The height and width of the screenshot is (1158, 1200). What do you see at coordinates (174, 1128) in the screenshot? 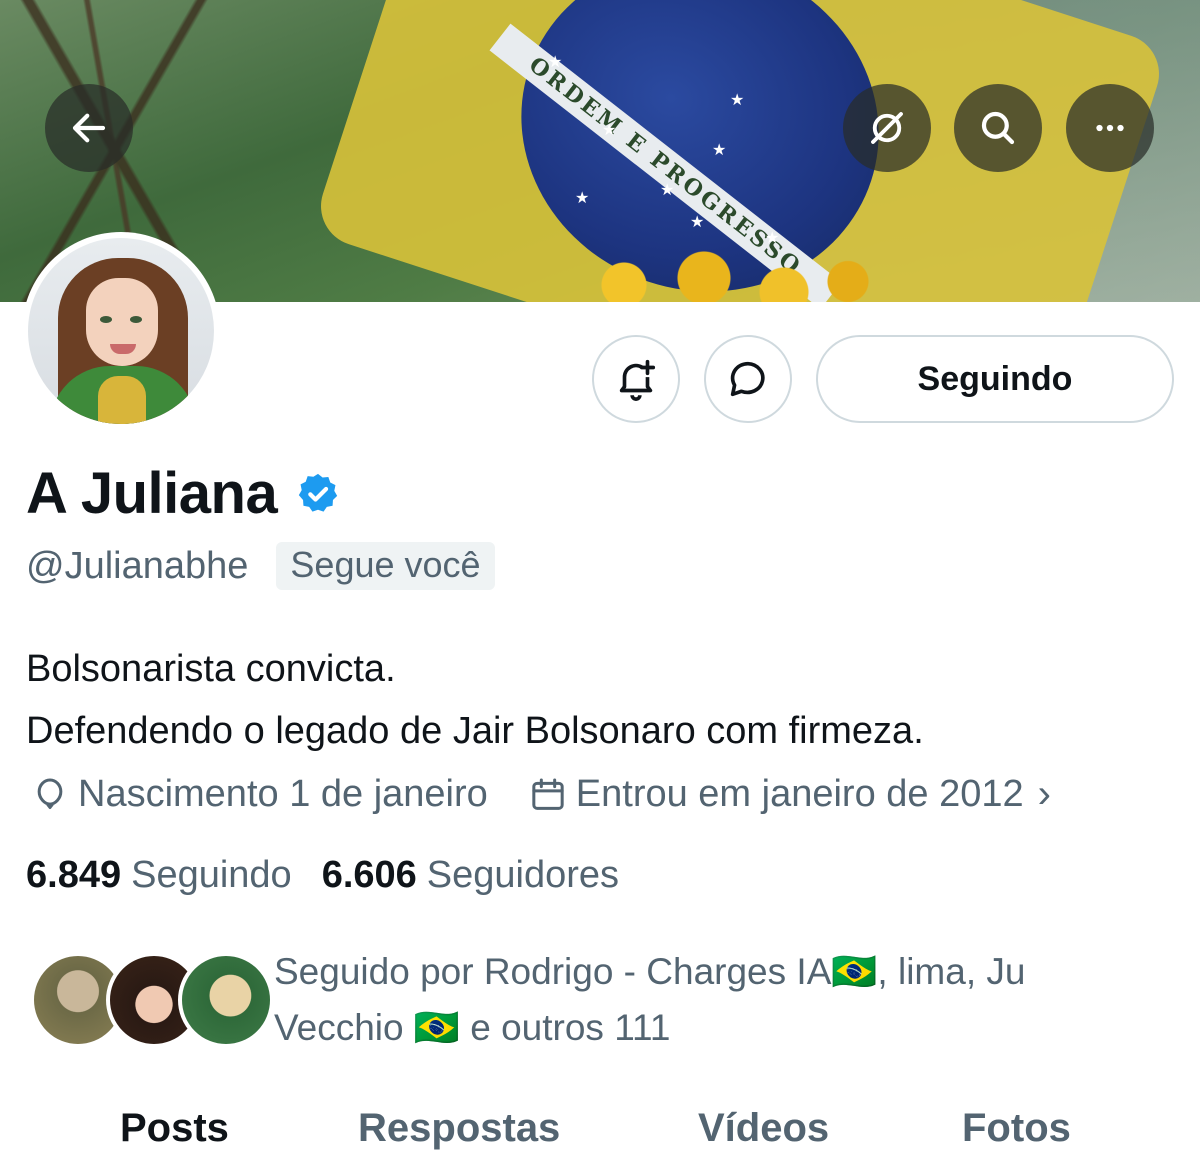
I see `tab-posts: Posts` at bounding box center [174, 1128].